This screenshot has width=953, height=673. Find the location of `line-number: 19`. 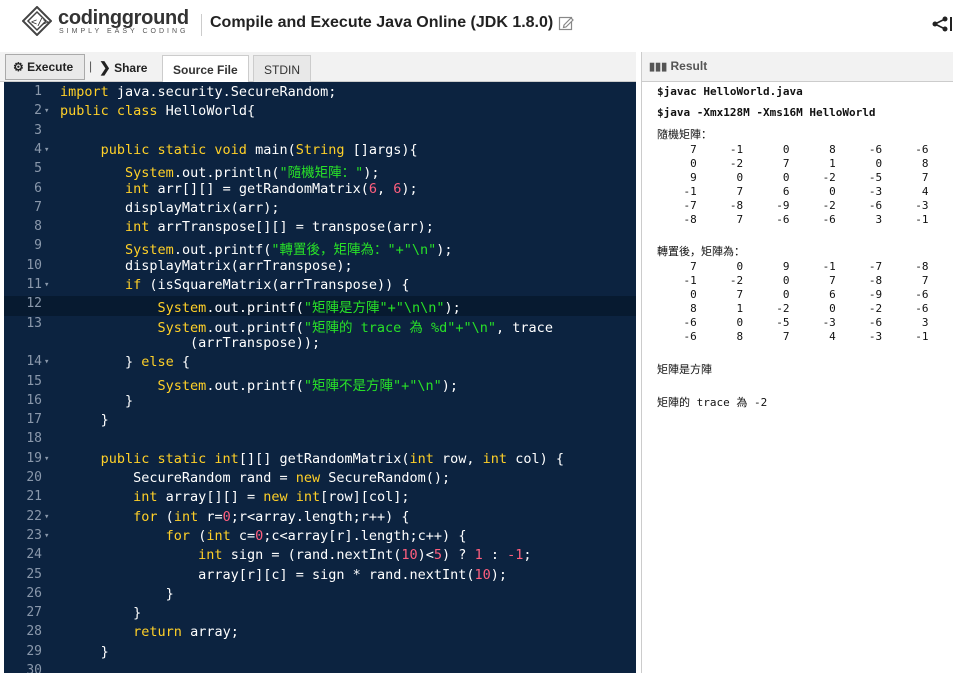

line-number: 19 is located at coordinates (34, 458).